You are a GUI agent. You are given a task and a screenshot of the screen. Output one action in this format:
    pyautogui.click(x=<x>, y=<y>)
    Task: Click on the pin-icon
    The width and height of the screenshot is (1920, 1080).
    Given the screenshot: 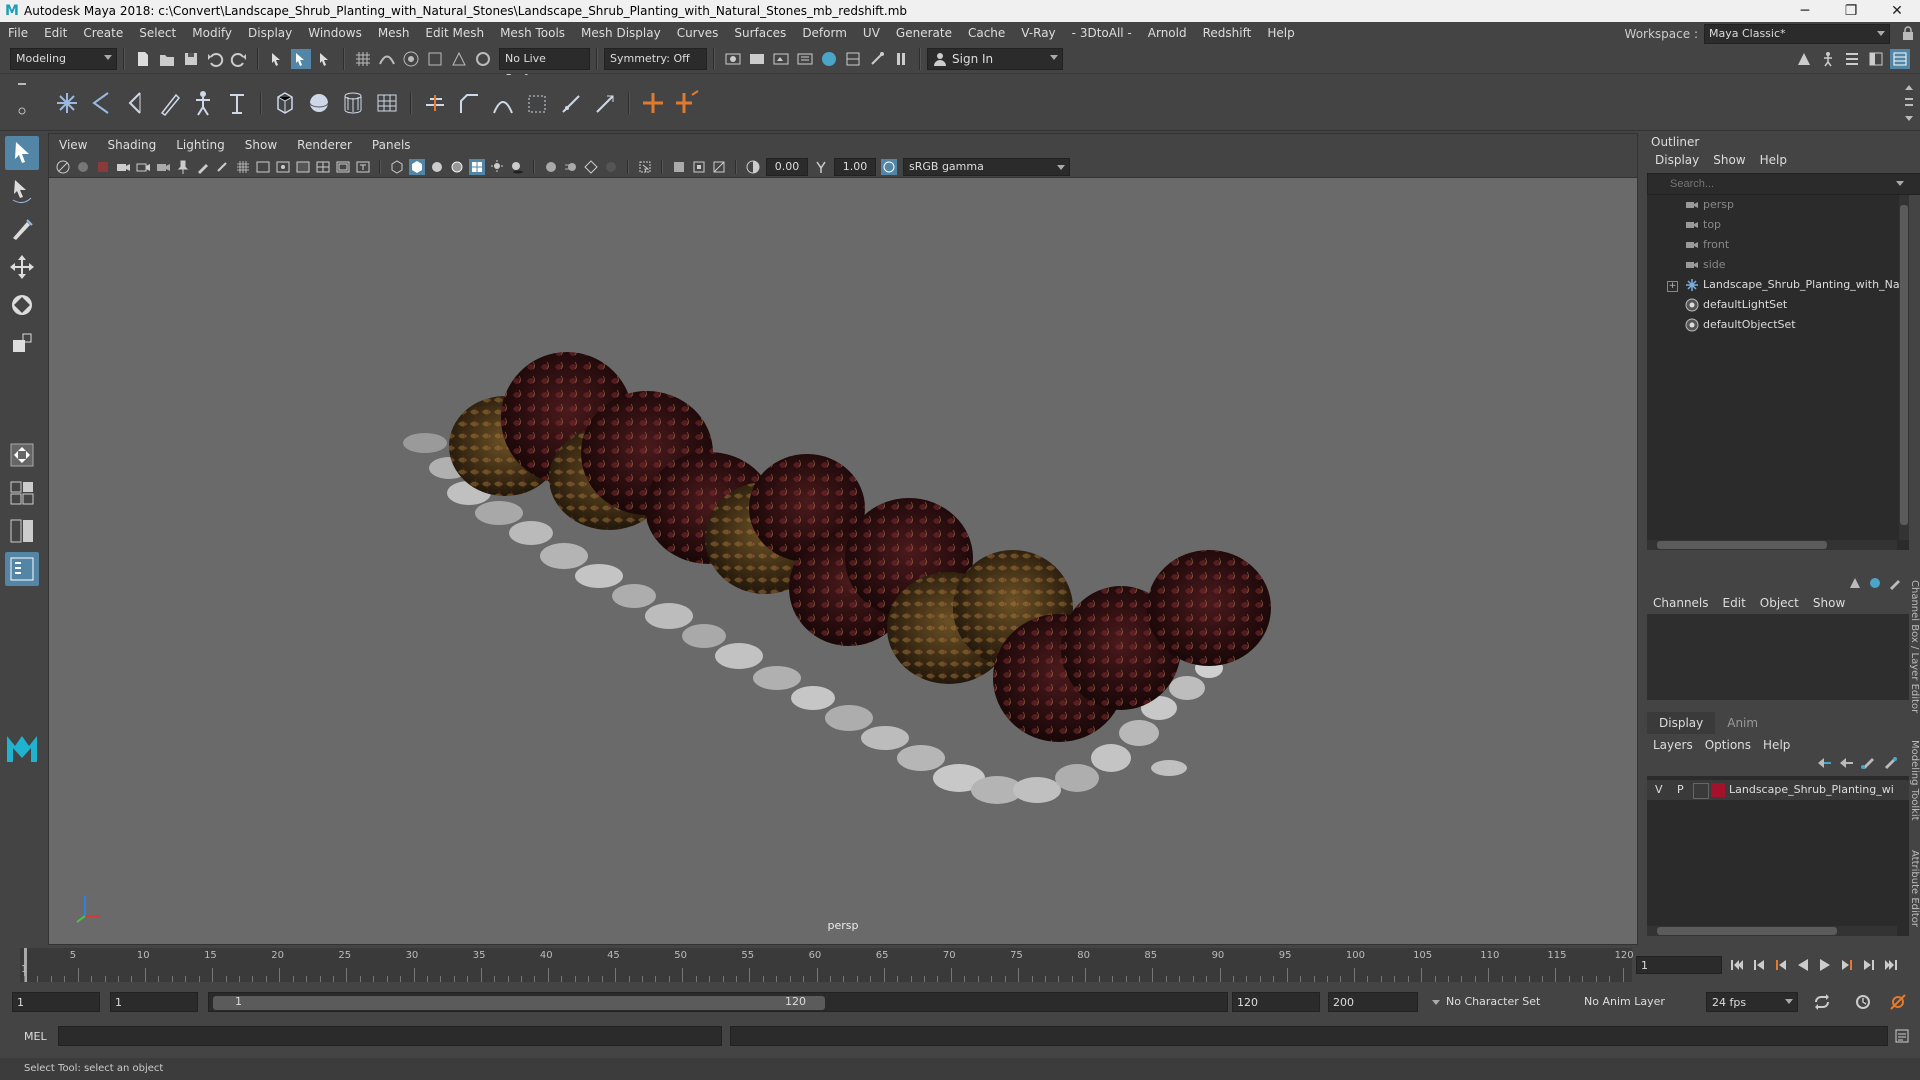 What is the action you would take?
    pyautogui.click(x=183, y=167)
    